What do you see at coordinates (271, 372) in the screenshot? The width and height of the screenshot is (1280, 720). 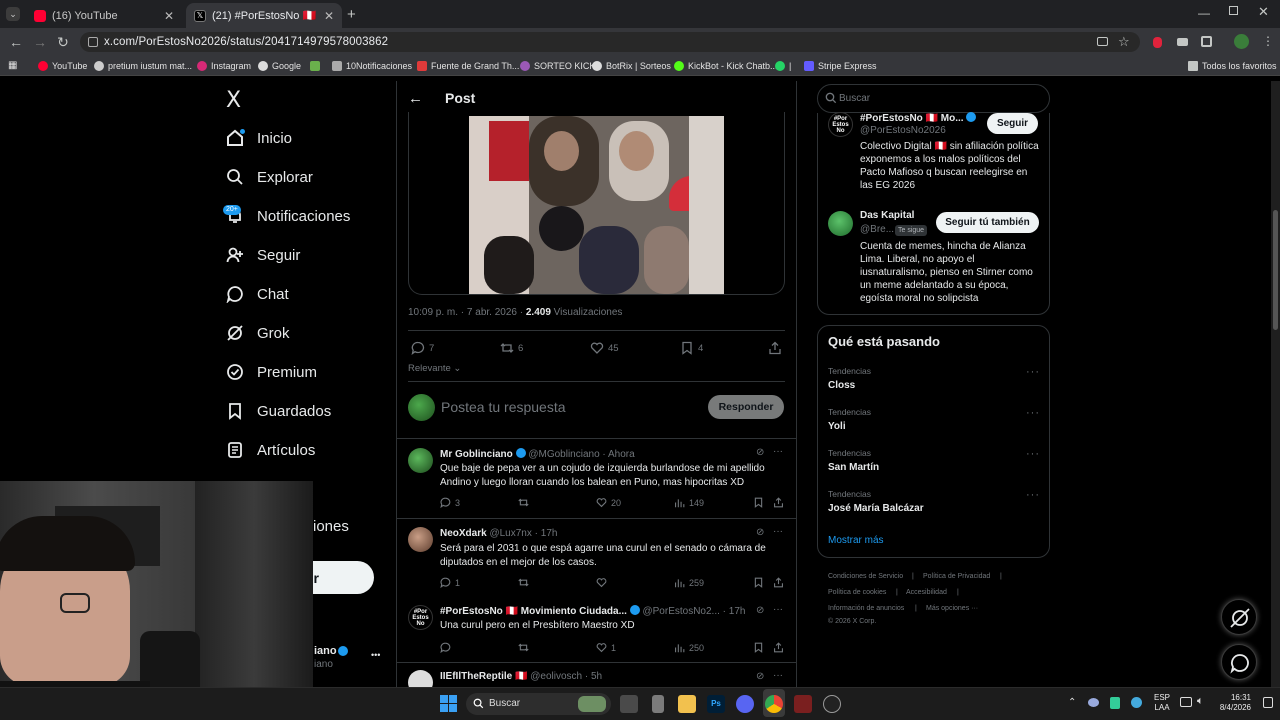 I see `nav-premium: Premium` at bounding box center [271, 372].